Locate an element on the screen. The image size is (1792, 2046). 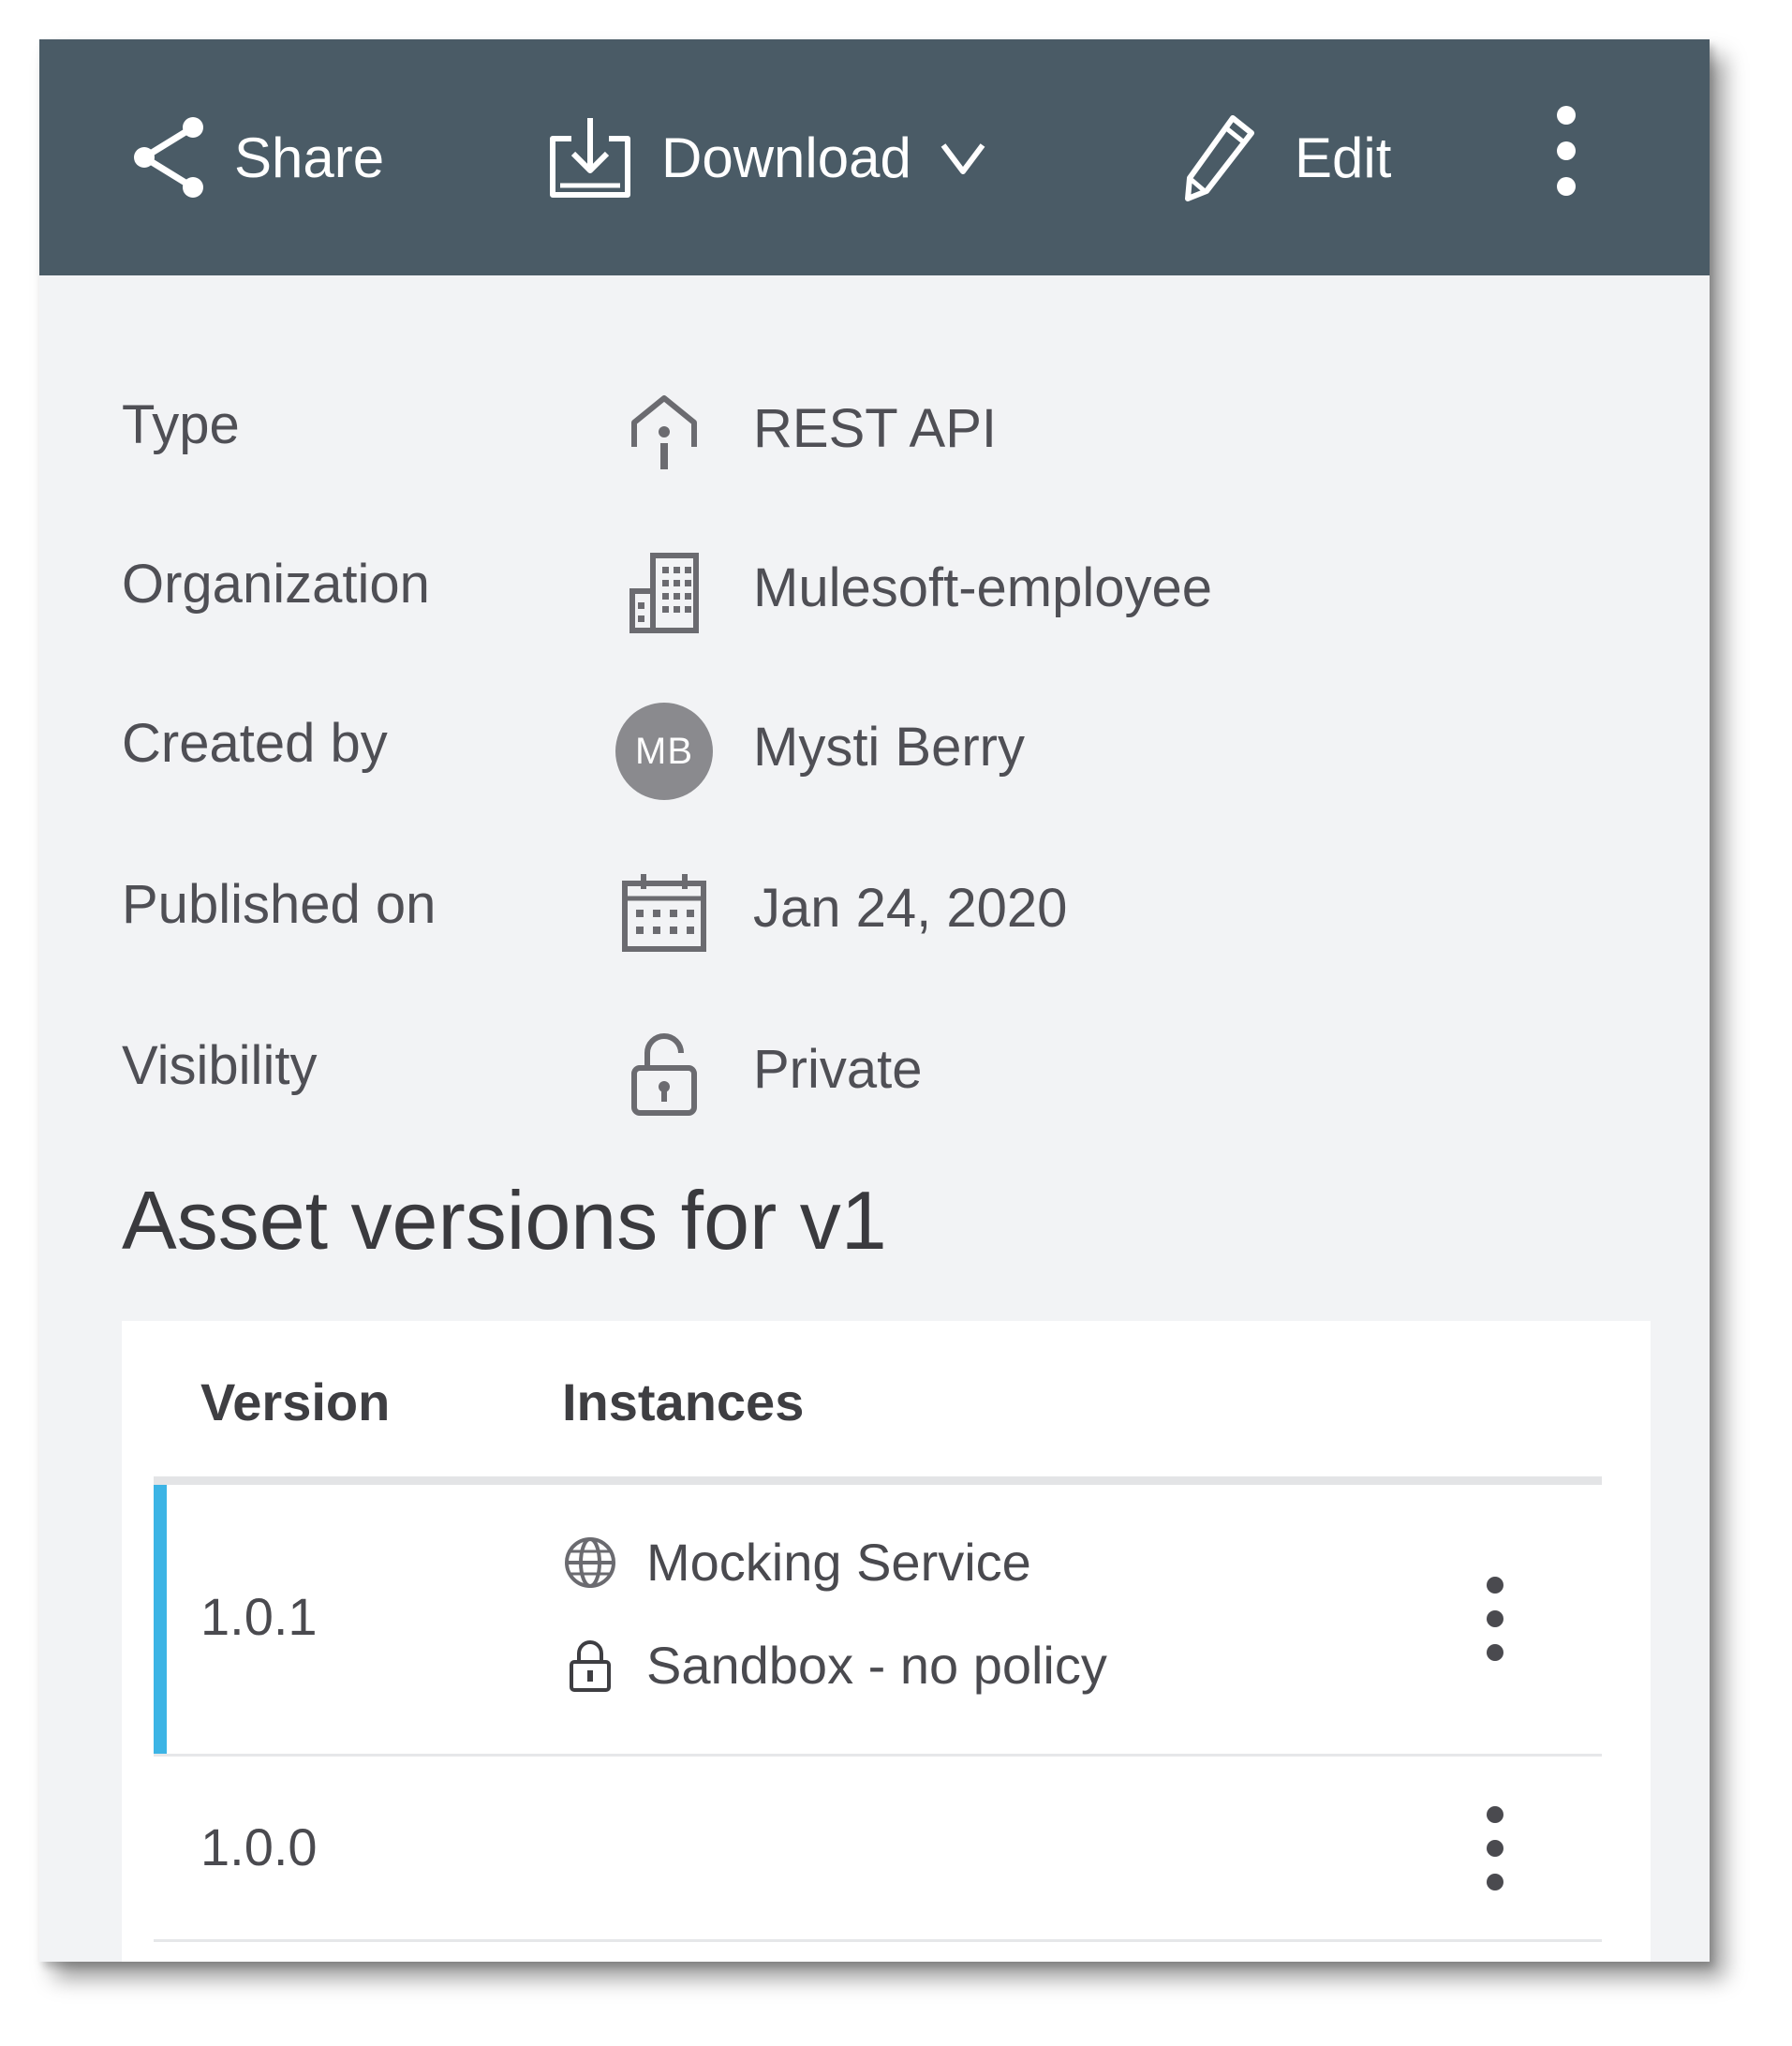
share-button: Share is located at coordinates (255, 157).